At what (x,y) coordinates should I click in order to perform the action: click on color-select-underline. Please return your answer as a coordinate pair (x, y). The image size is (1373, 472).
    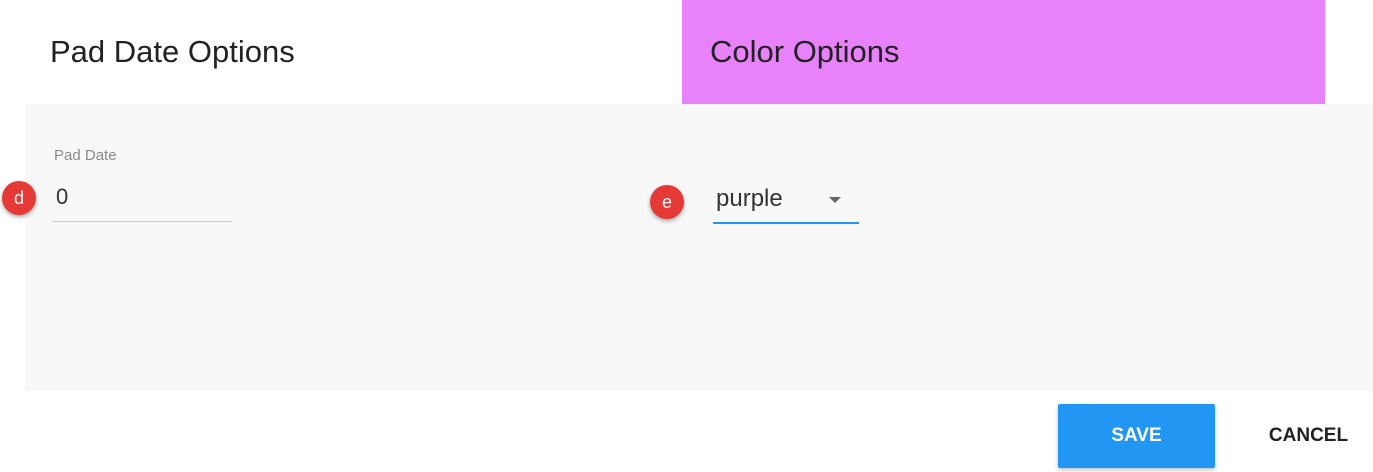
    Looking at the image, I should click on (786, 223).